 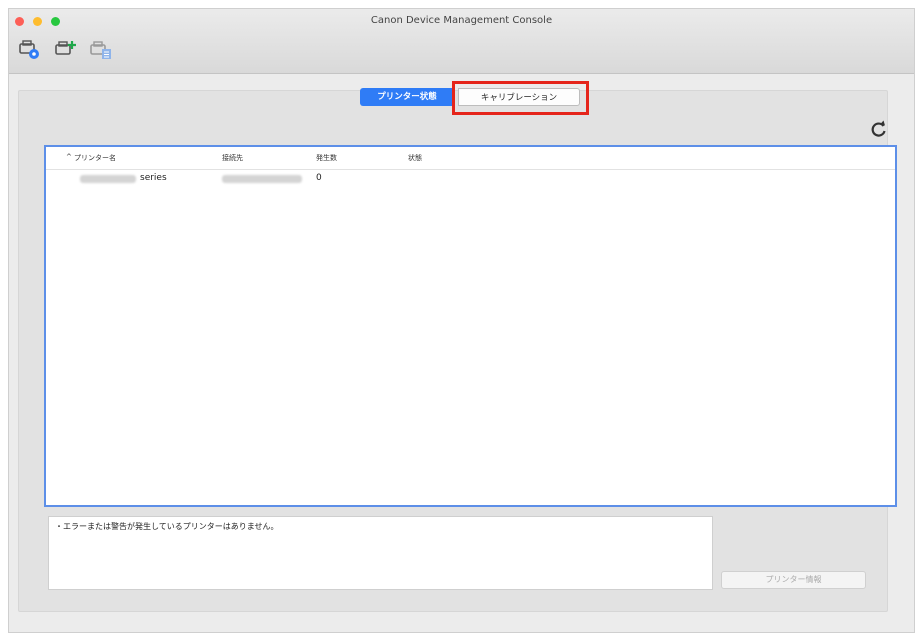 I want to click on tab-printer-status: プリンター状態, so click(x=407, y=97).